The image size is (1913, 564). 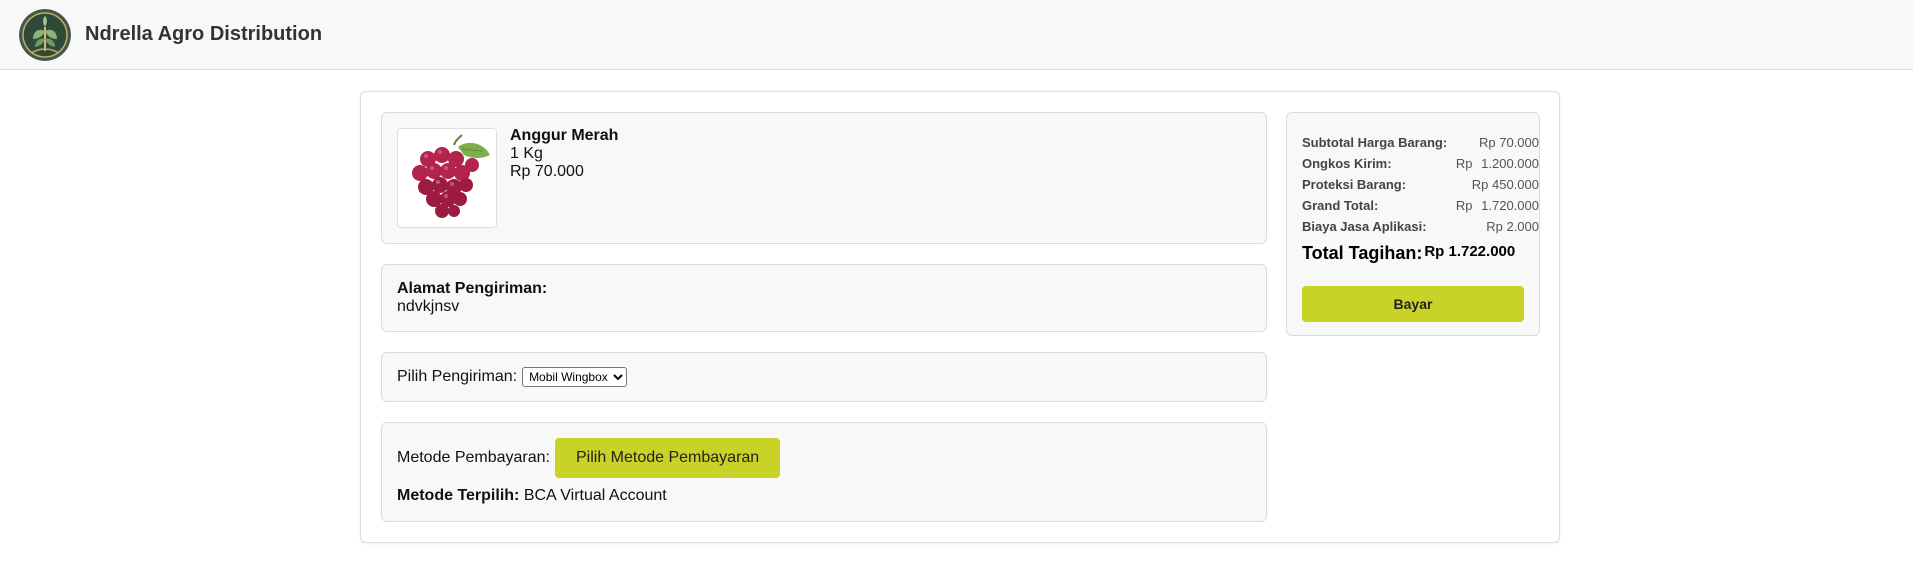 I want to click on product-info: Anggur Merah 1 Kg Rp 70.000, so click(x=564, y=154).